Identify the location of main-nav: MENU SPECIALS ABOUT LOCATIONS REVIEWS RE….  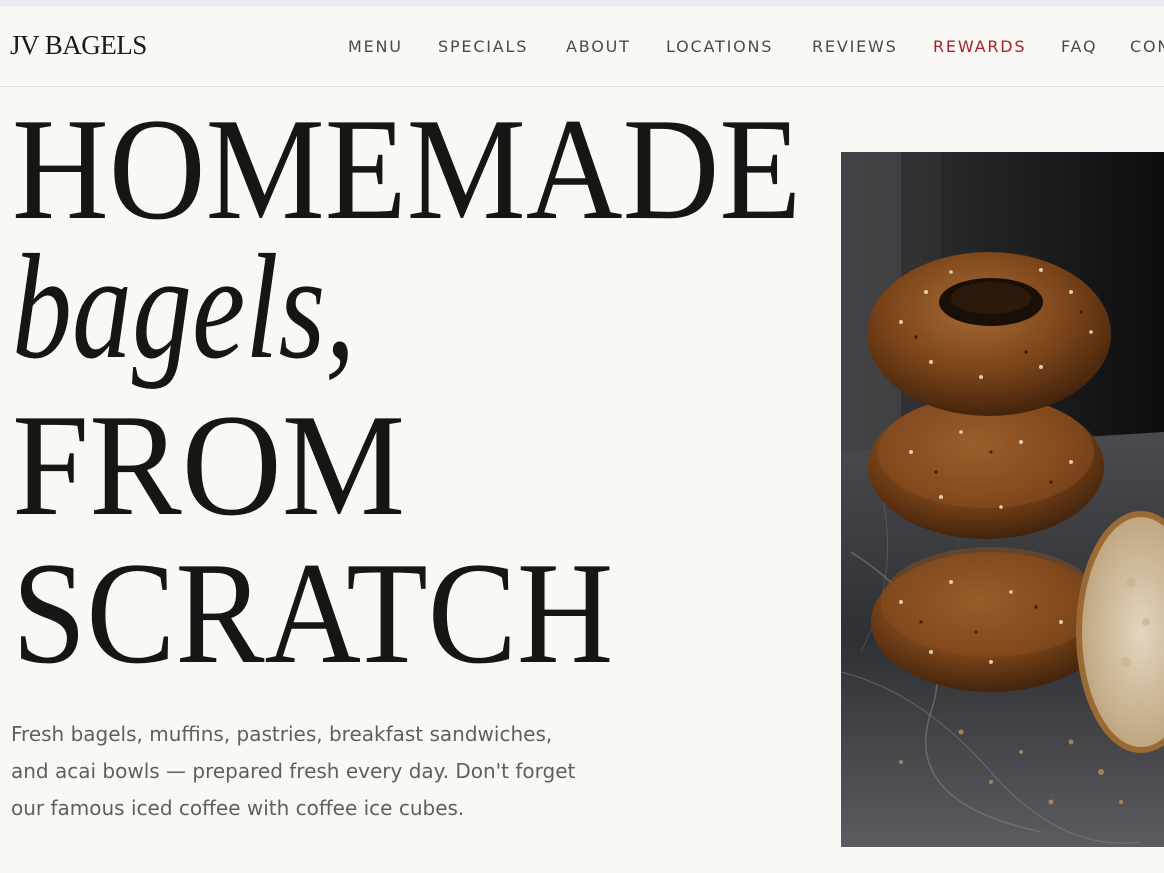
(582, 47).